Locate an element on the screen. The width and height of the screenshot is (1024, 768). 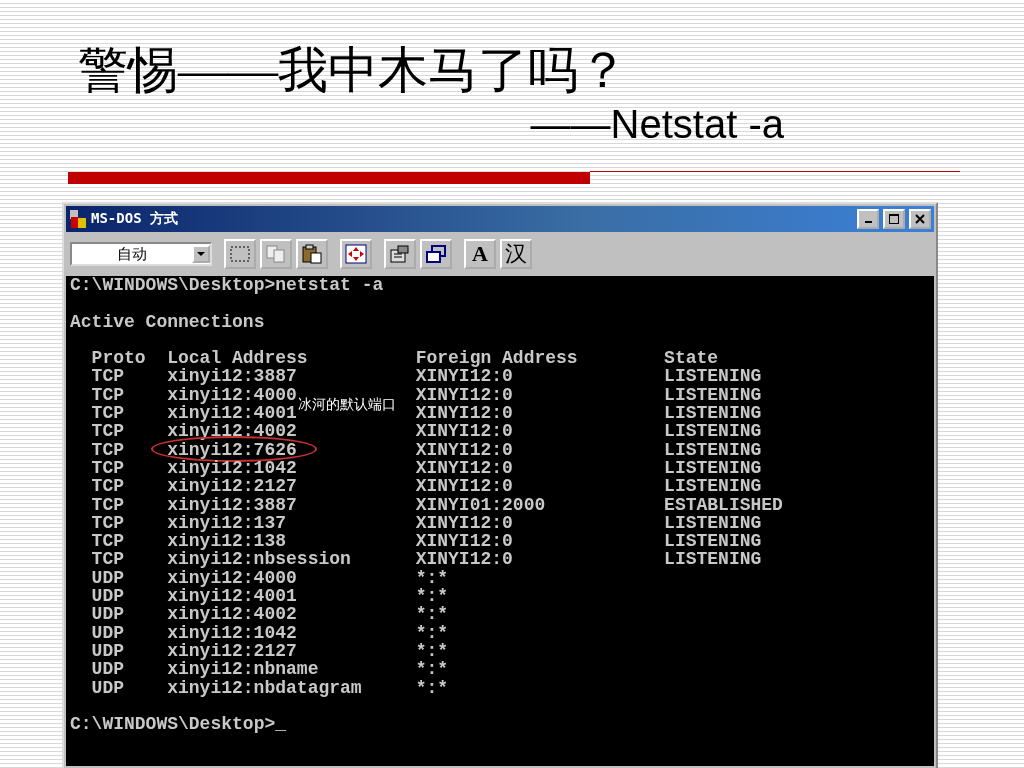
table-cell: ESTABLISHED is located at coordinates (723, 504).